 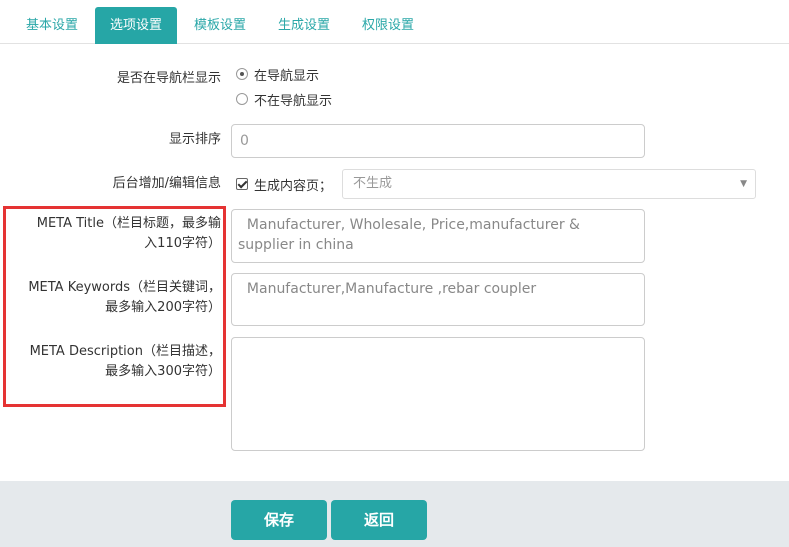 I want to click on radio-unchecked-icon, so click(x=242, y=99).